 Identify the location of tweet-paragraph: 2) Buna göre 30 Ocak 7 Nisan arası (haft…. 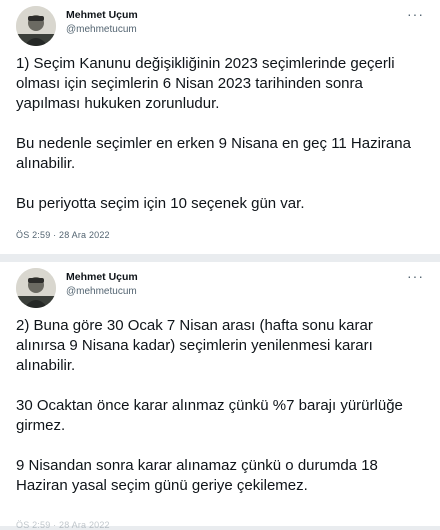
(194, 345).